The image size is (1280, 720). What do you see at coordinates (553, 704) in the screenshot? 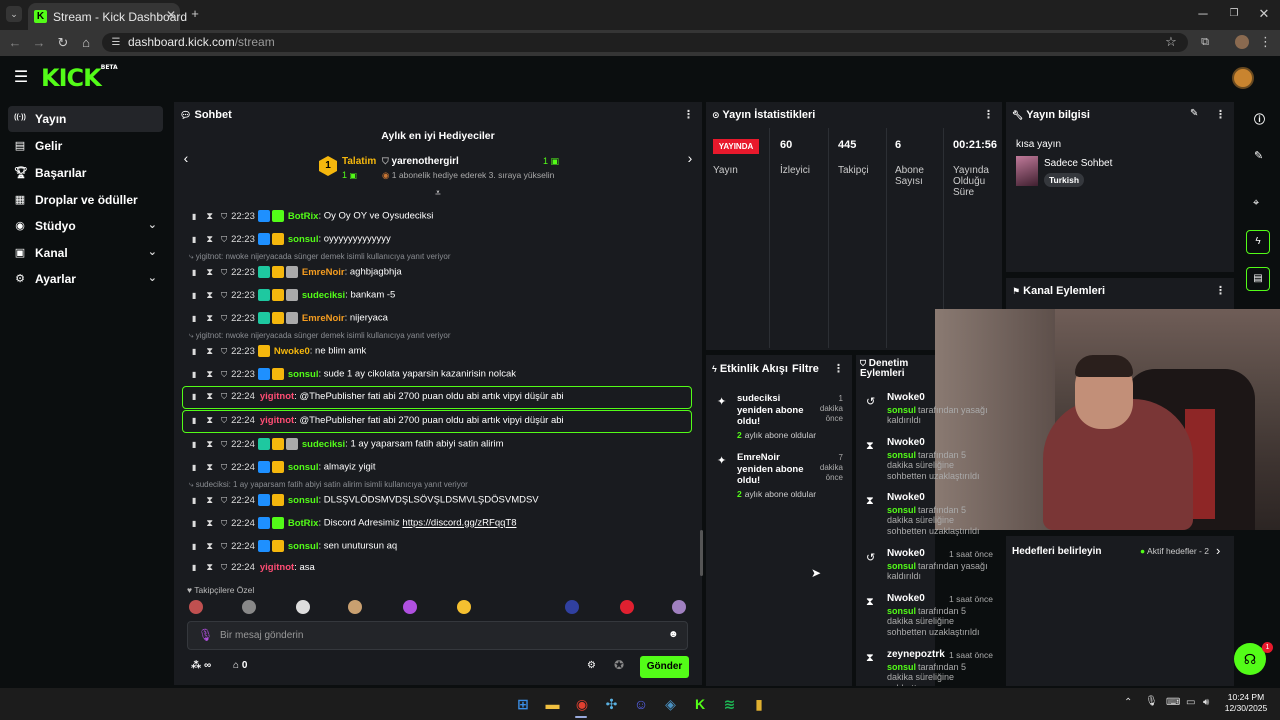
I see `file-explorer-icon: ▬` at bounding box center [553, 704].